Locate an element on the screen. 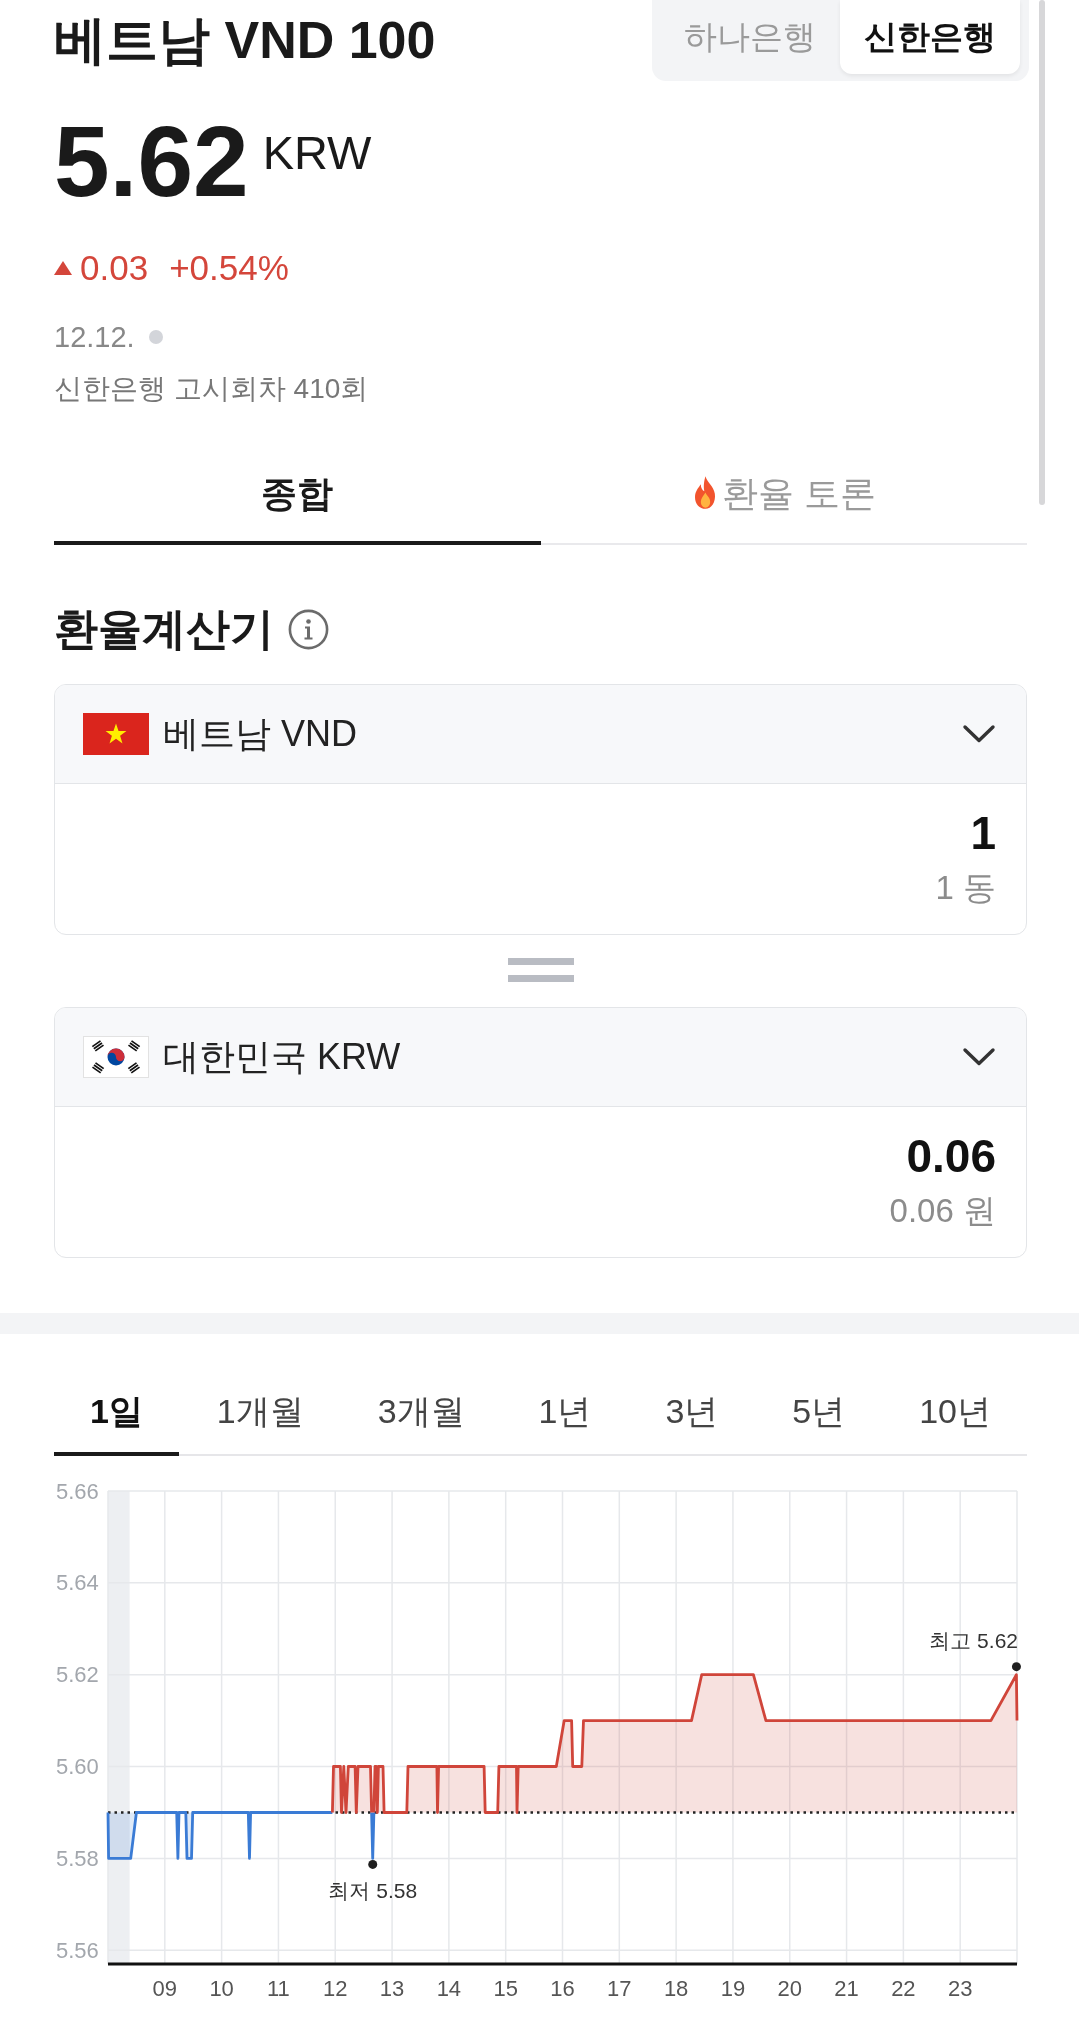  currency-select: 베트남 VND is located at coordinates (540, 734).